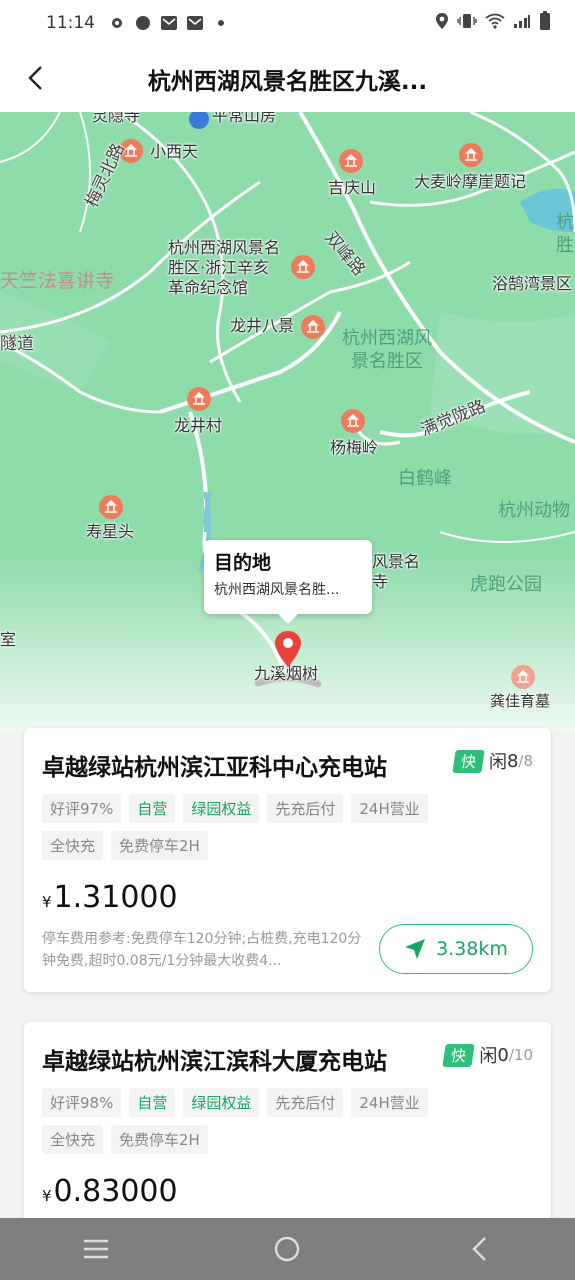  What do you see at coordinates (17, 344) in the screenshot?
I see `map-road-label: 隧道` at bounding box center [17, 344].